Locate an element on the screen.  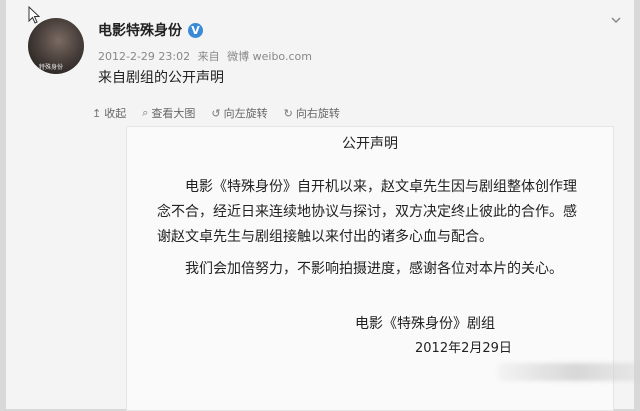
from-label: 来自 is located at coordinates (208, 56).